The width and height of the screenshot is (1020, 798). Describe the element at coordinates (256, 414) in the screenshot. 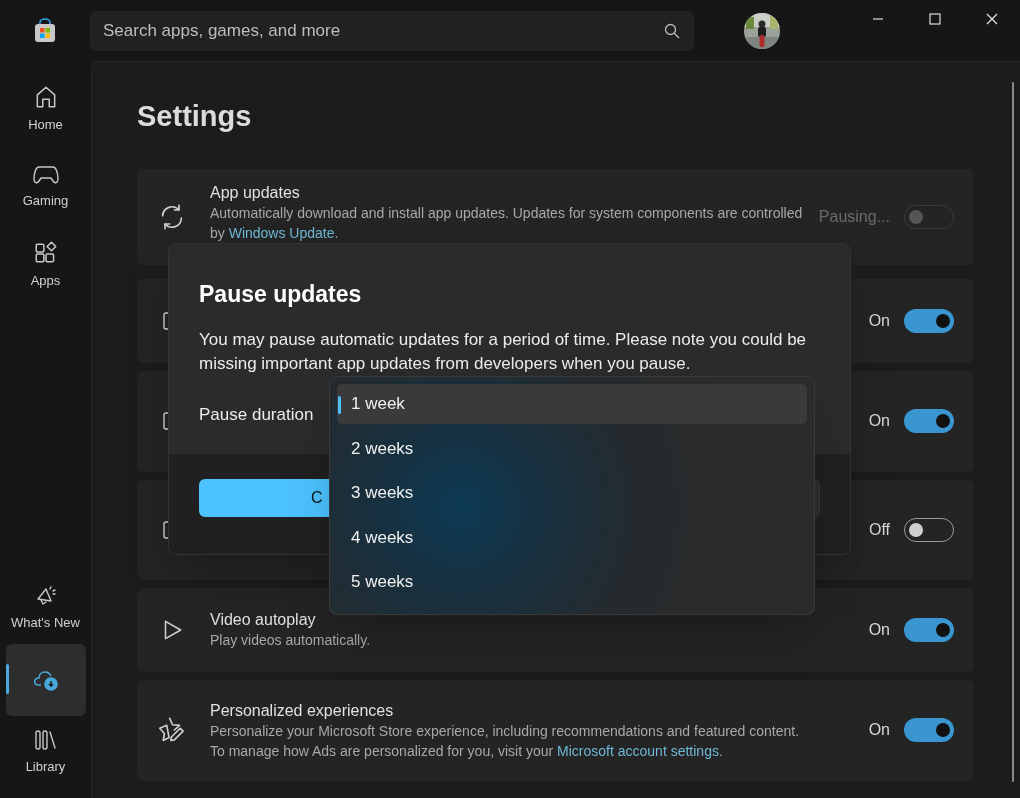

I see `field-label: Pause duration` at that location.